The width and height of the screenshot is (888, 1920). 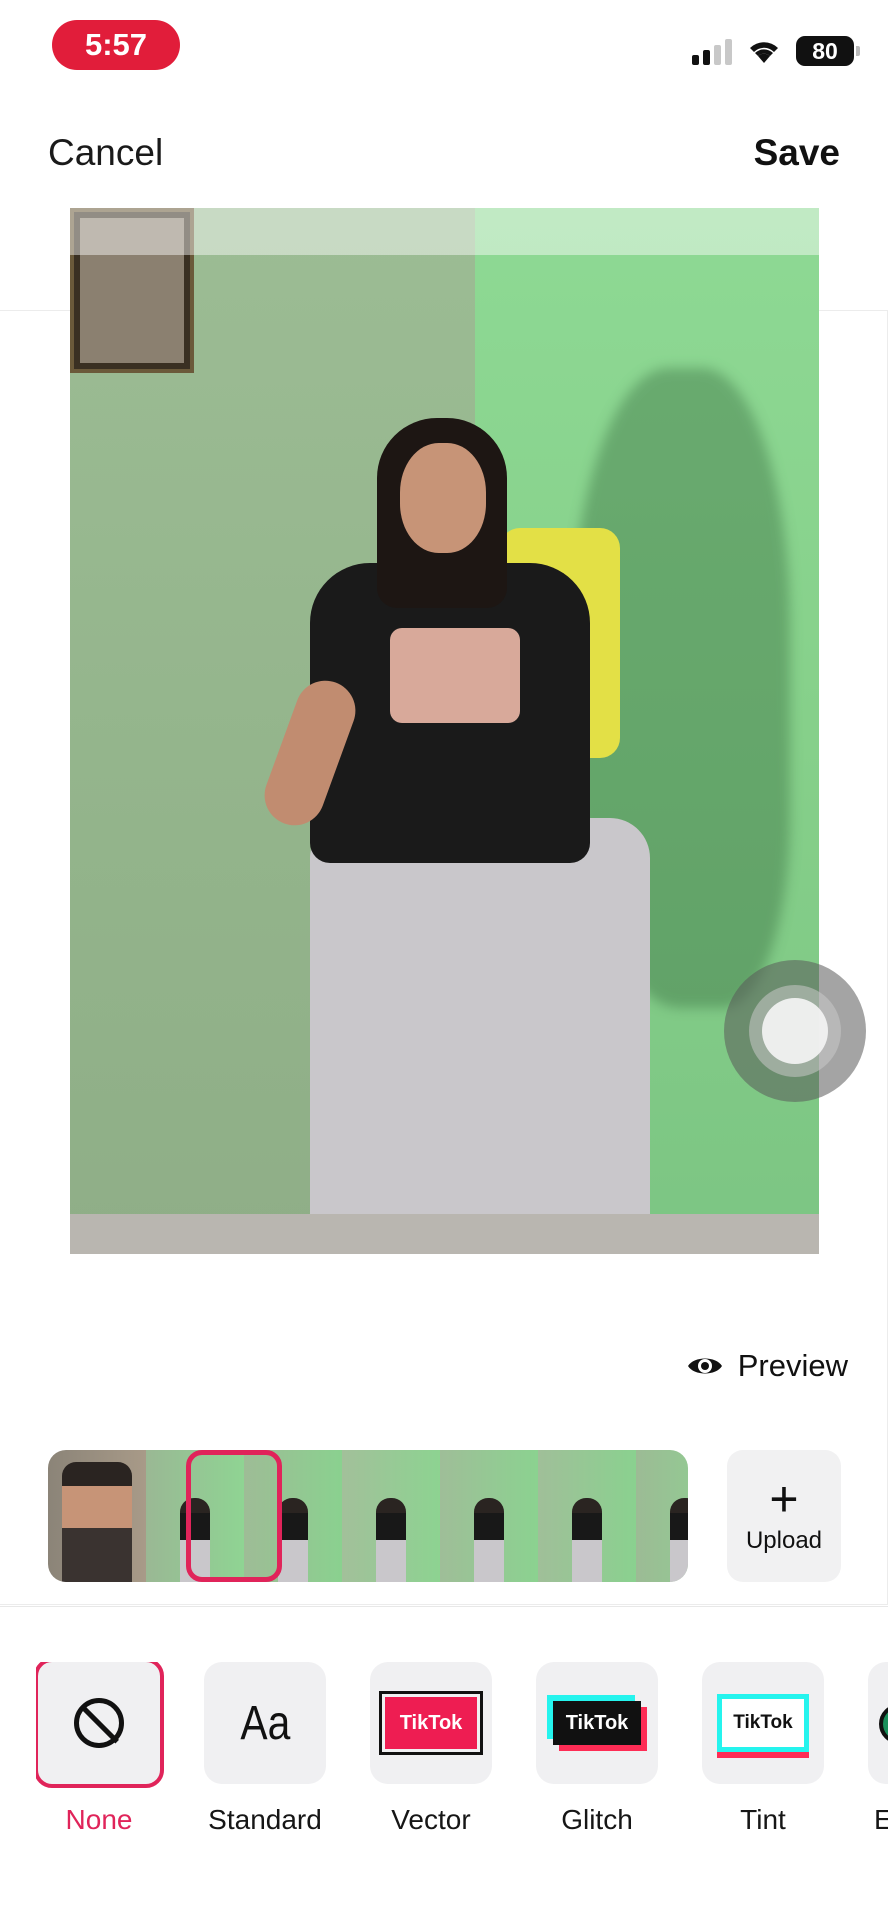 I want to click on eye-icon, so click(x=704, y=1366).